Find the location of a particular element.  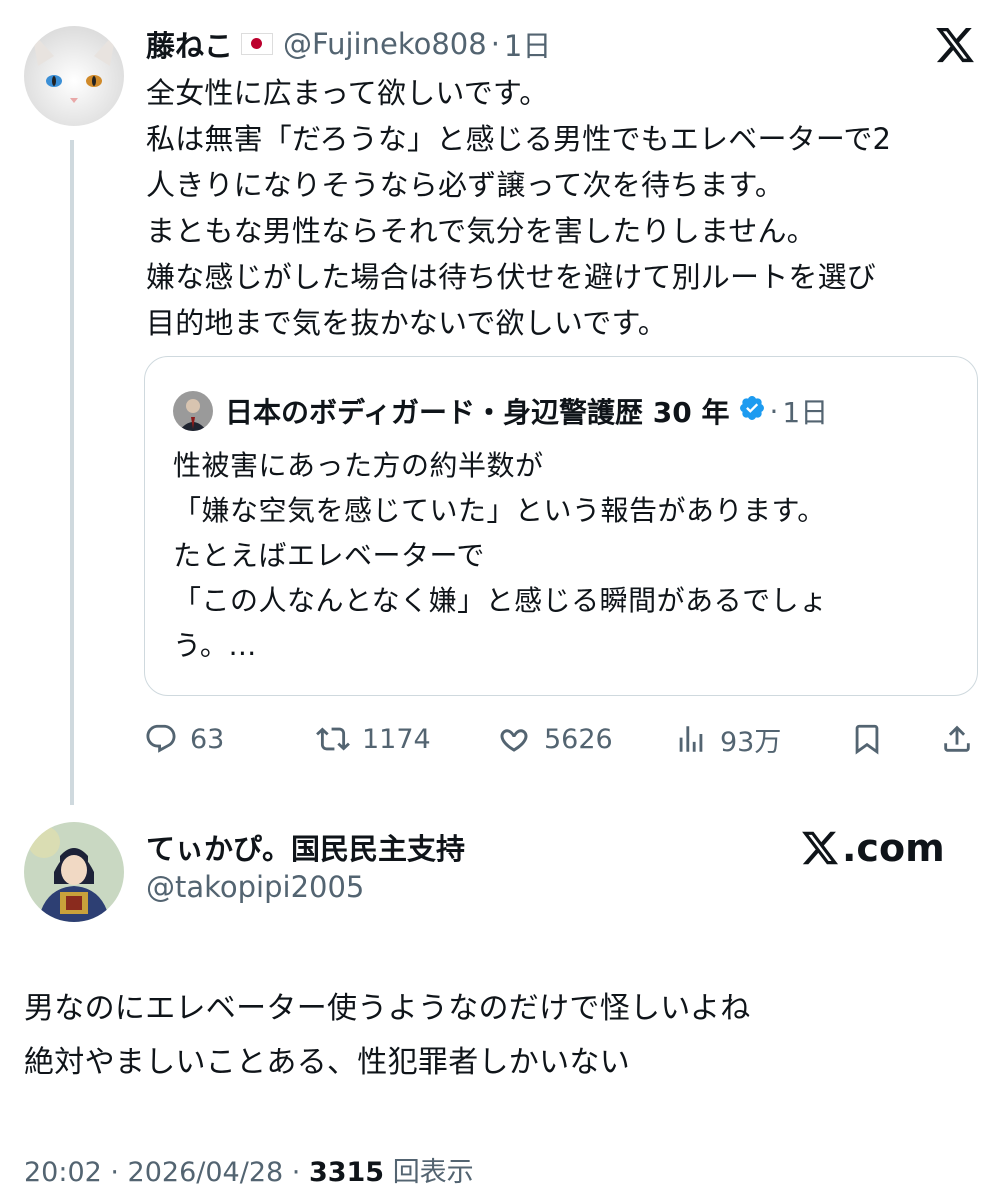

like-button: 5626 is located at coordinates (554, 739).